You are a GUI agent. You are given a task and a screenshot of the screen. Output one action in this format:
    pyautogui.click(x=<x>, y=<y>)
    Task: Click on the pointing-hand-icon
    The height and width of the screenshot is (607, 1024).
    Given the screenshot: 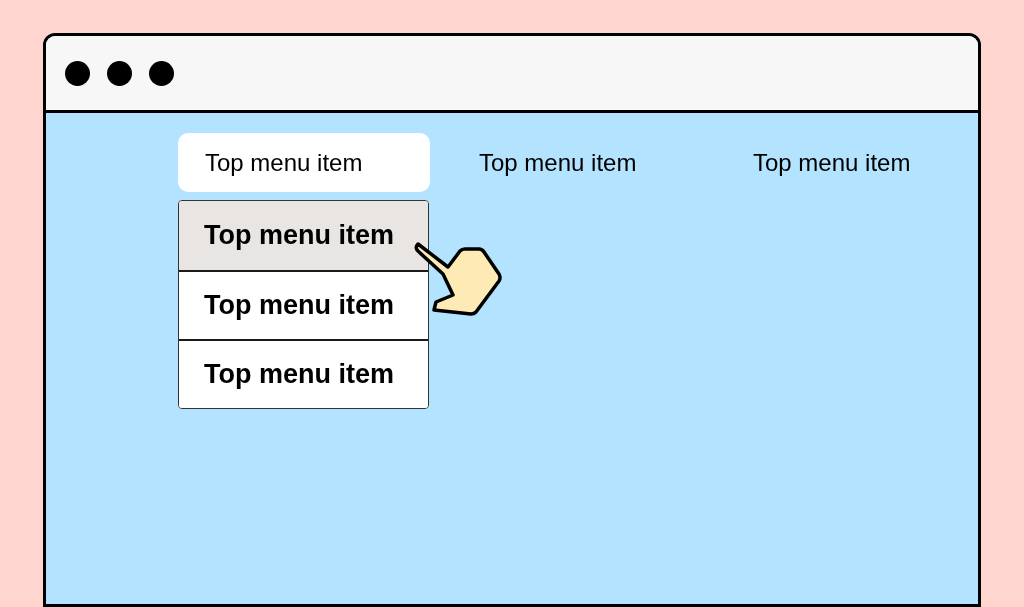 What is the action you would take?
    pyautogui.click(x=458, y=279)
    